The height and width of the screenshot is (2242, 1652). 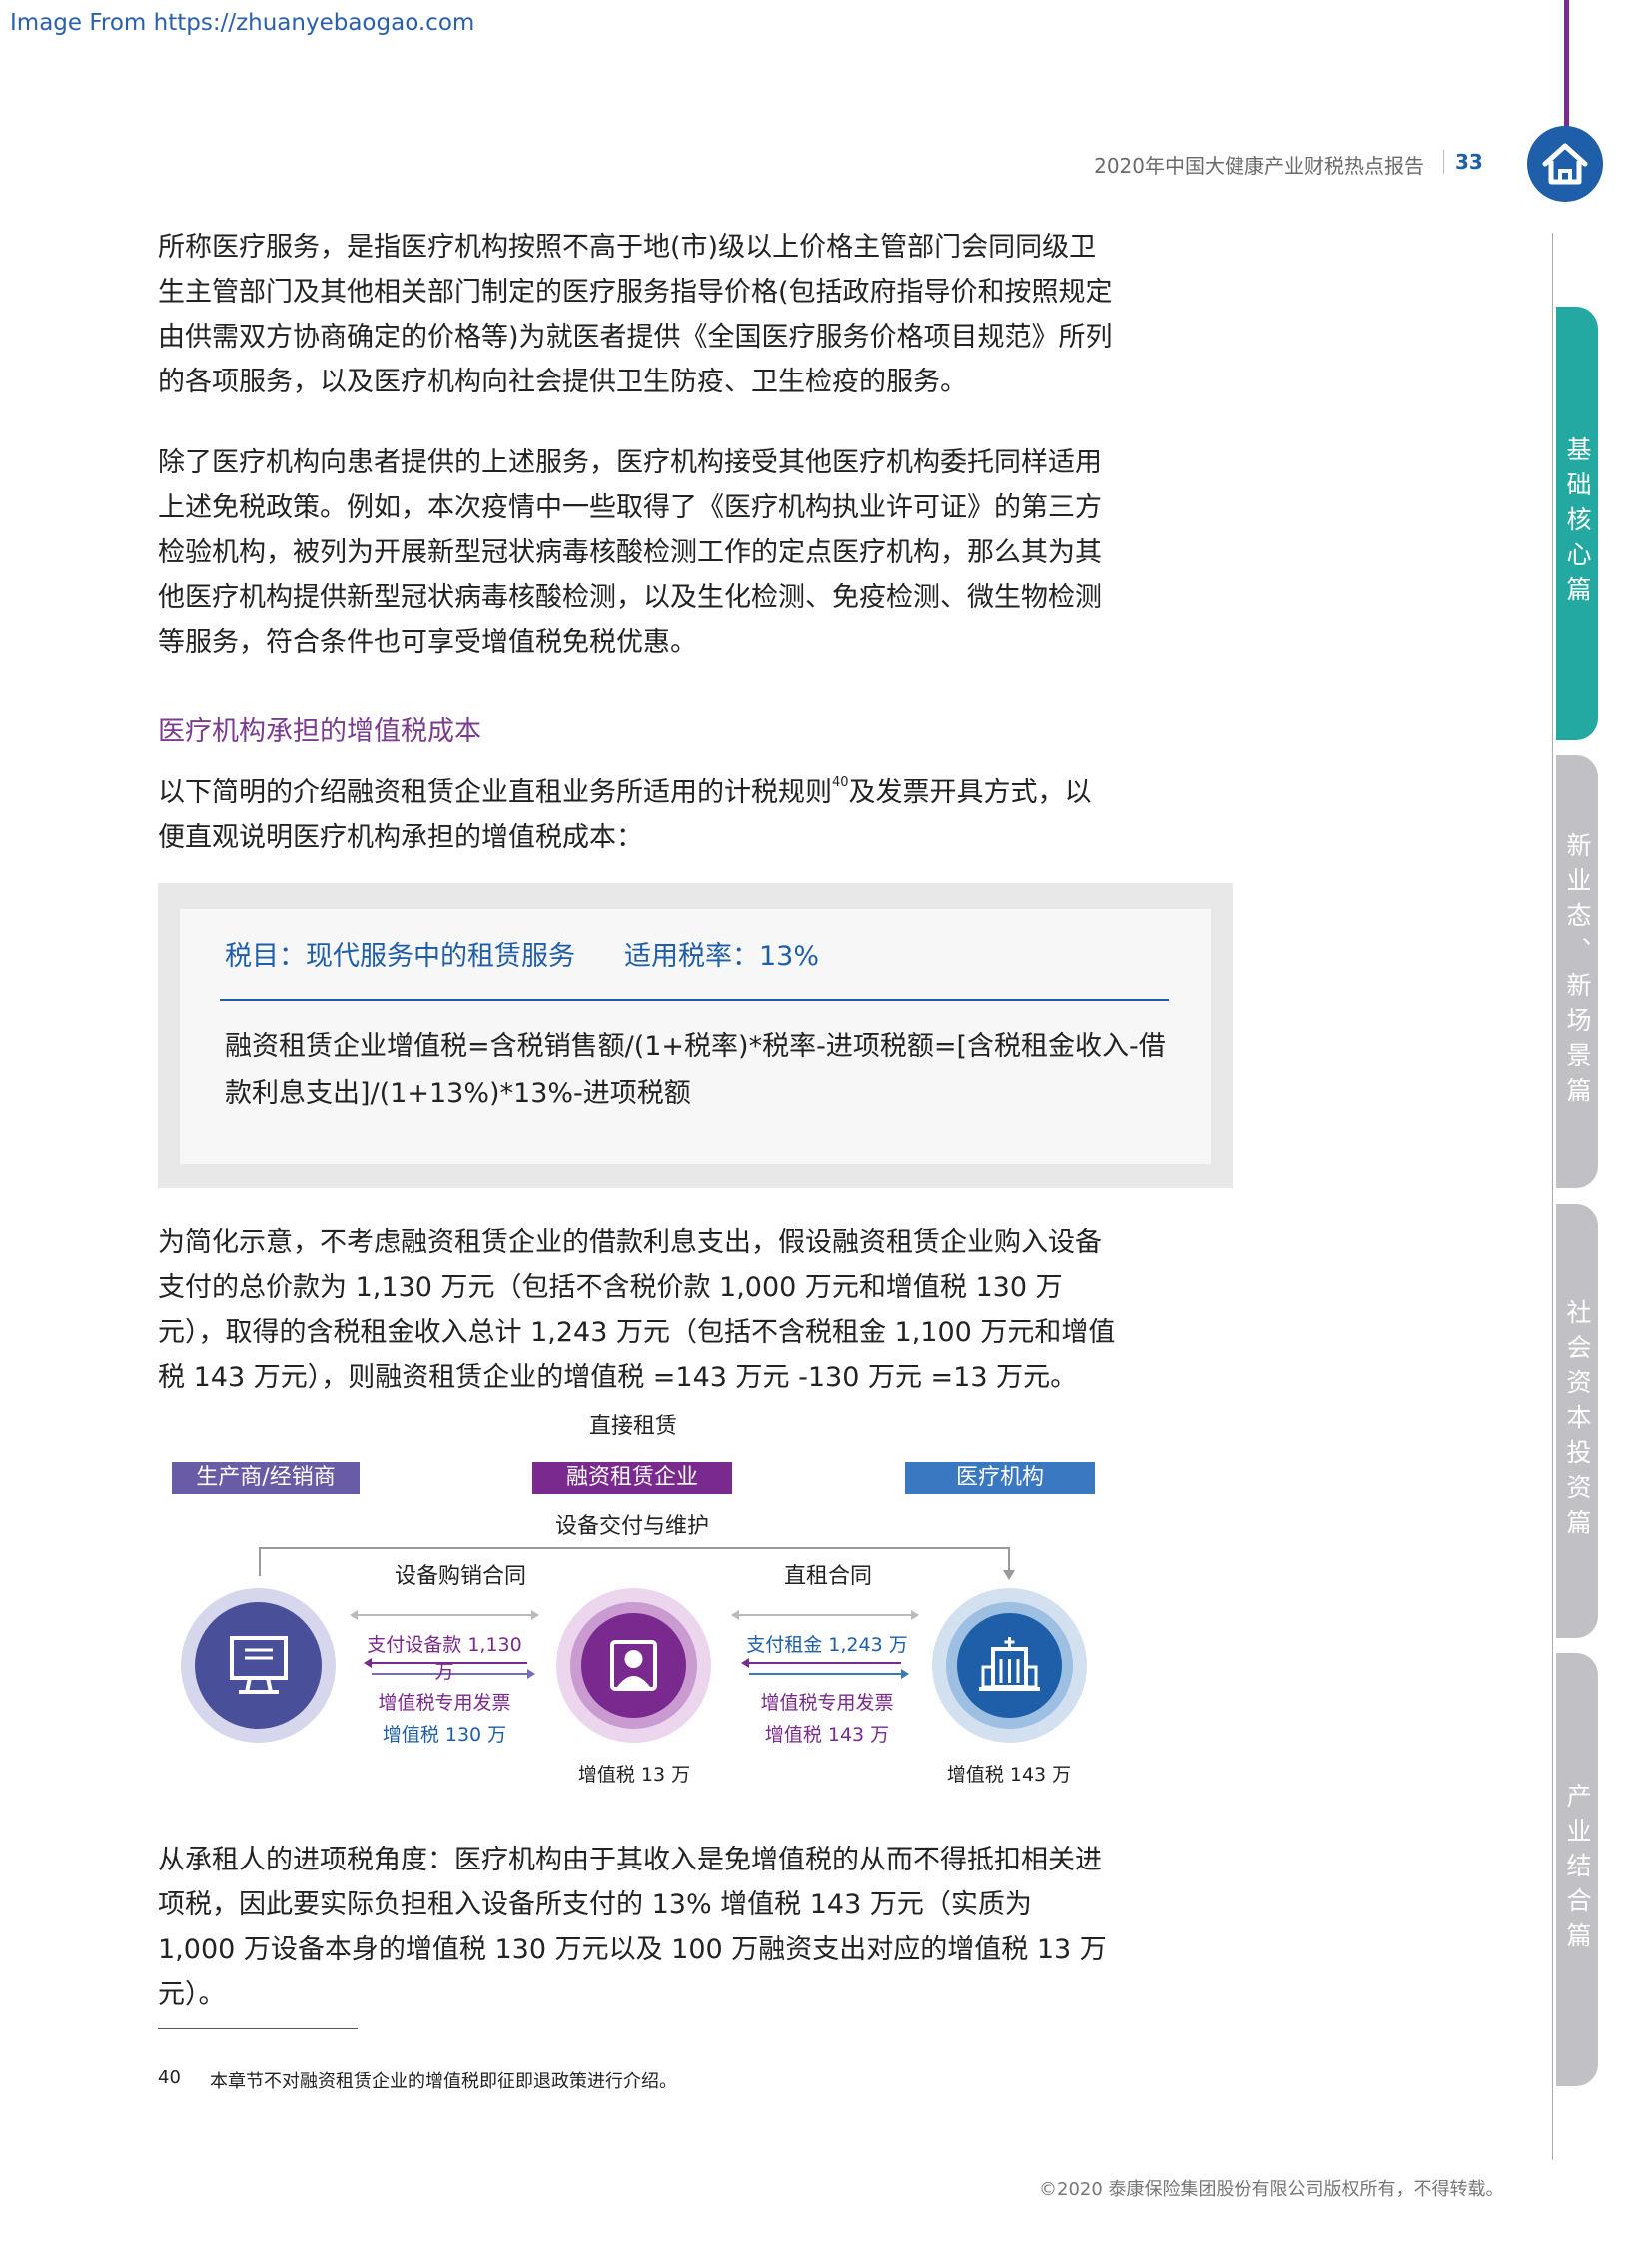 What do you see at coordinates (1271, 2189) in the screenshot?
I see `copyright: ©2020 泰康保险集团股份有限公司版权所有，不得转载。` at bounding box center [1271, 2189].